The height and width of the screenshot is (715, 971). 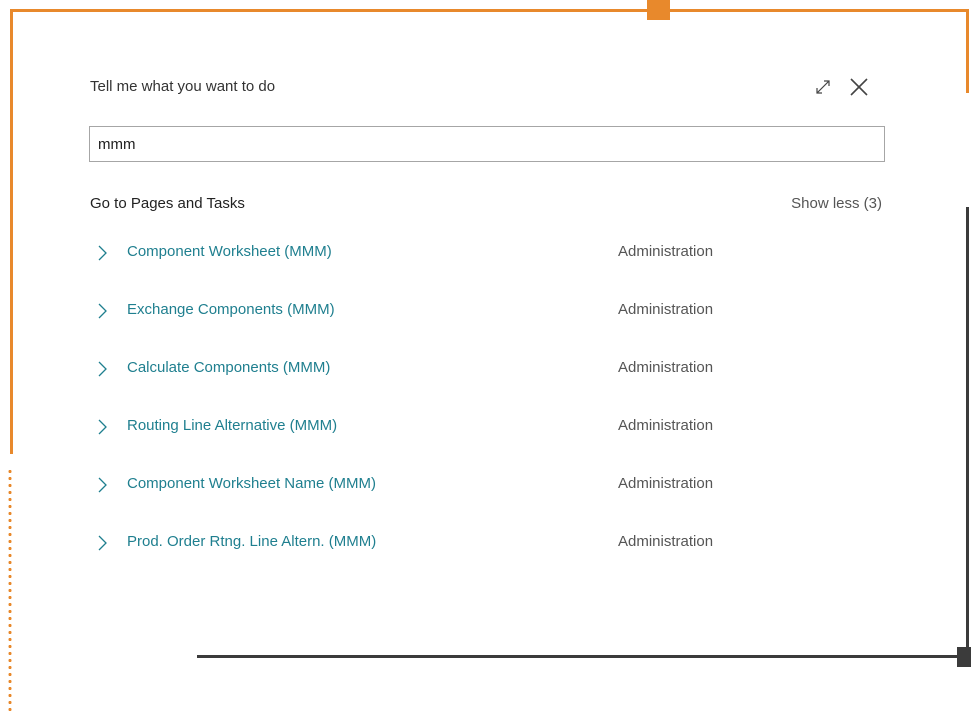 What do you see at coordinates (841, 87) in the screenshot?
I see `dialog-header-actions` at bounding box center [841, 87].